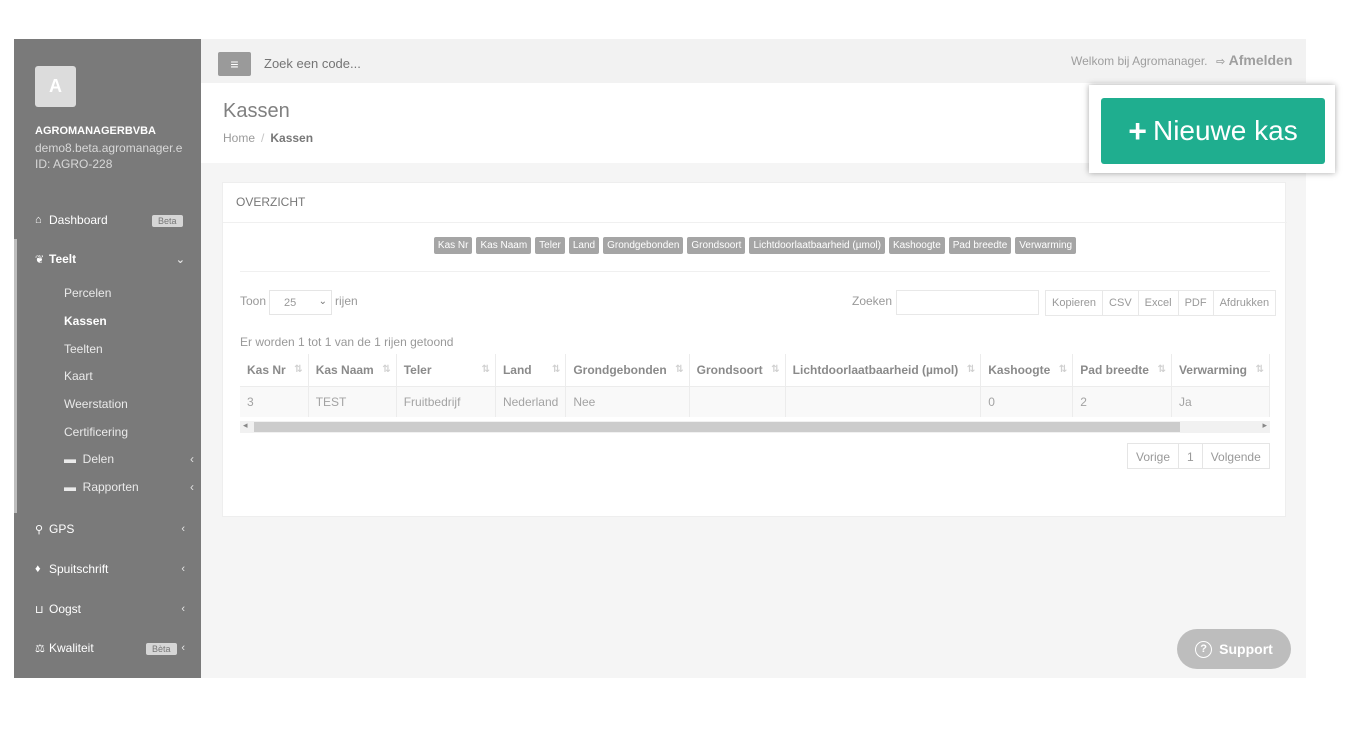 The image size is (1351, 731). Describe the element at coordinates (38, 569) in the screenshot. I see `droplet-icon: ♦` at that location.